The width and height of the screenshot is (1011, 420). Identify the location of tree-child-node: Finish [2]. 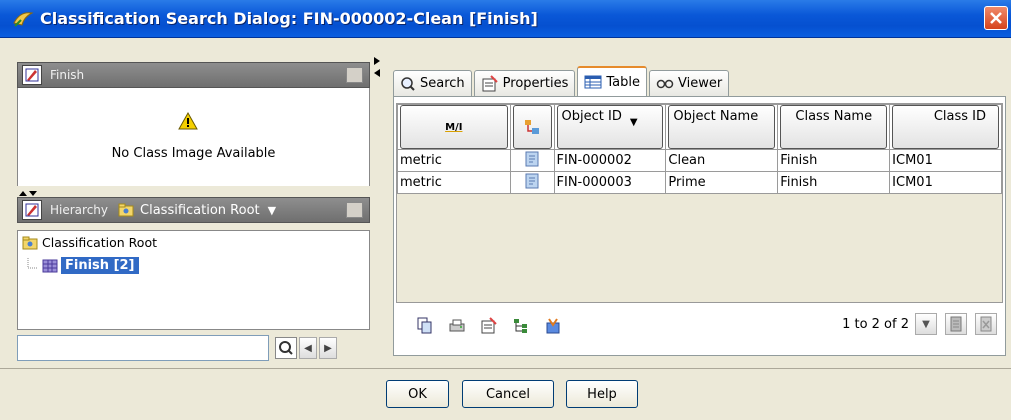
(82, 265).